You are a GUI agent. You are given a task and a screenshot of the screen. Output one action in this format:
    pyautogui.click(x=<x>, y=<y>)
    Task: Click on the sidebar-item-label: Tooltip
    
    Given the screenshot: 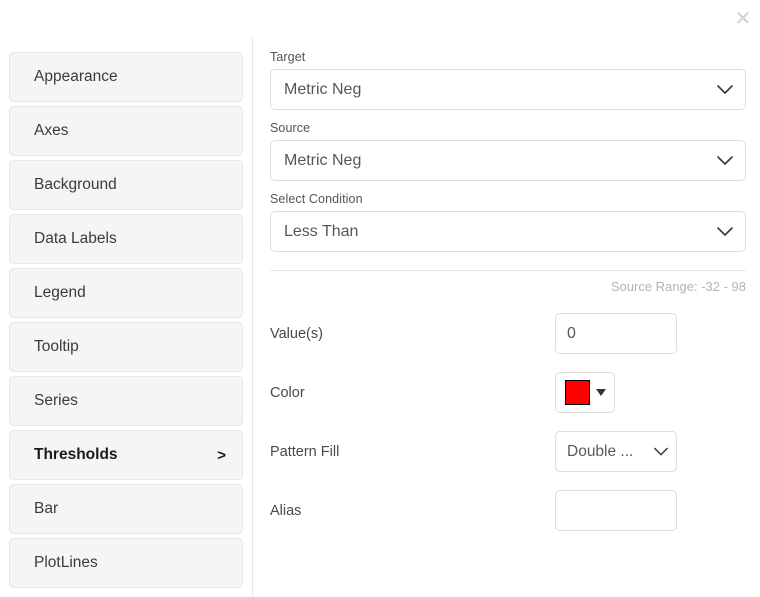 What is the action you would take?
    pyautogui.click(x=56, y=346)
    